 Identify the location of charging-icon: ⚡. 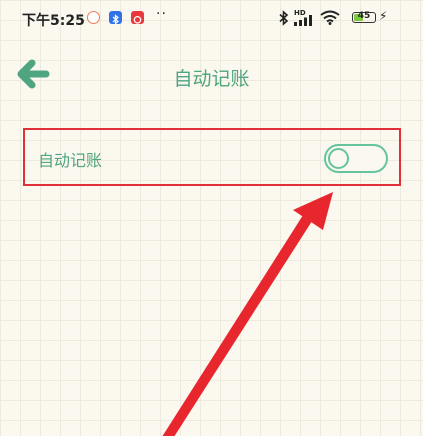
(383, 16).